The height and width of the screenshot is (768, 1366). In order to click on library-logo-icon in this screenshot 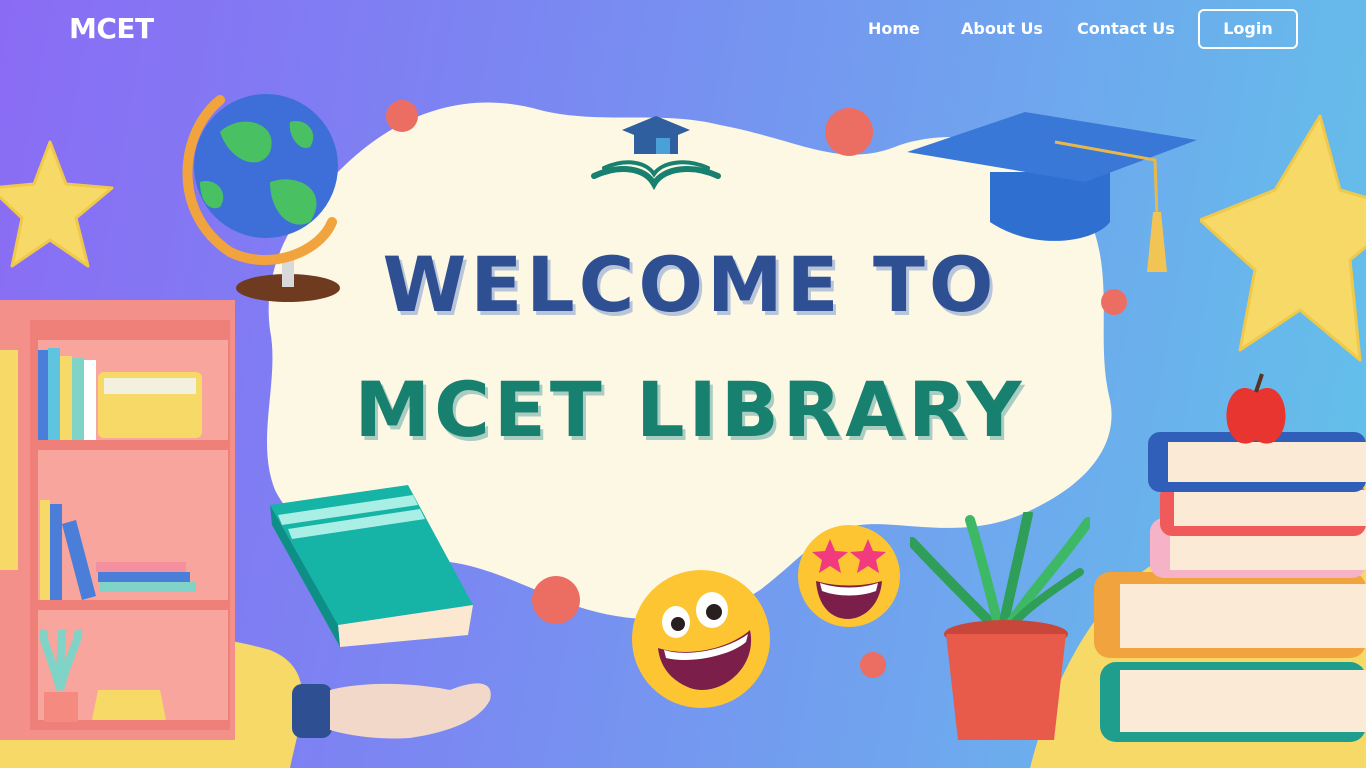, I will do `click(656, 153)`.